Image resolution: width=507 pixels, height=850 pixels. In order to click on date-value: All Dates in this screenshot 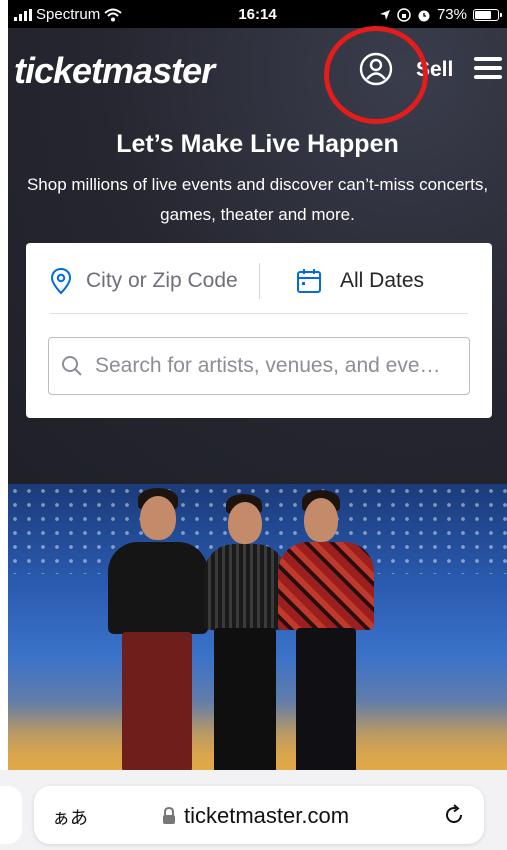, I will do `click(382, 280)`.